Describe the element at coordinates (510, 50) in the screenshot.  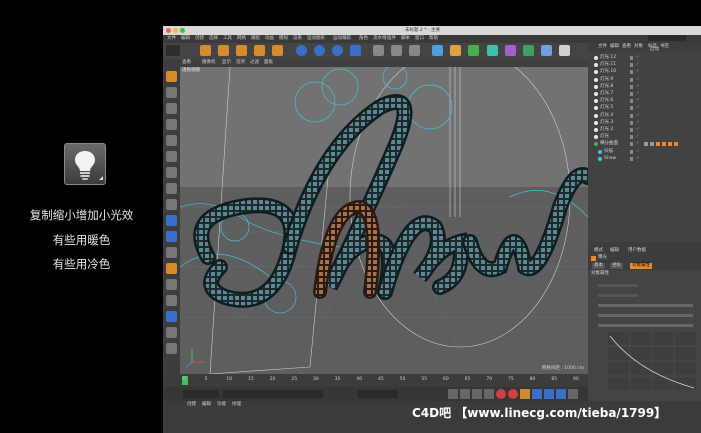
I see `deformer-button` at that location.